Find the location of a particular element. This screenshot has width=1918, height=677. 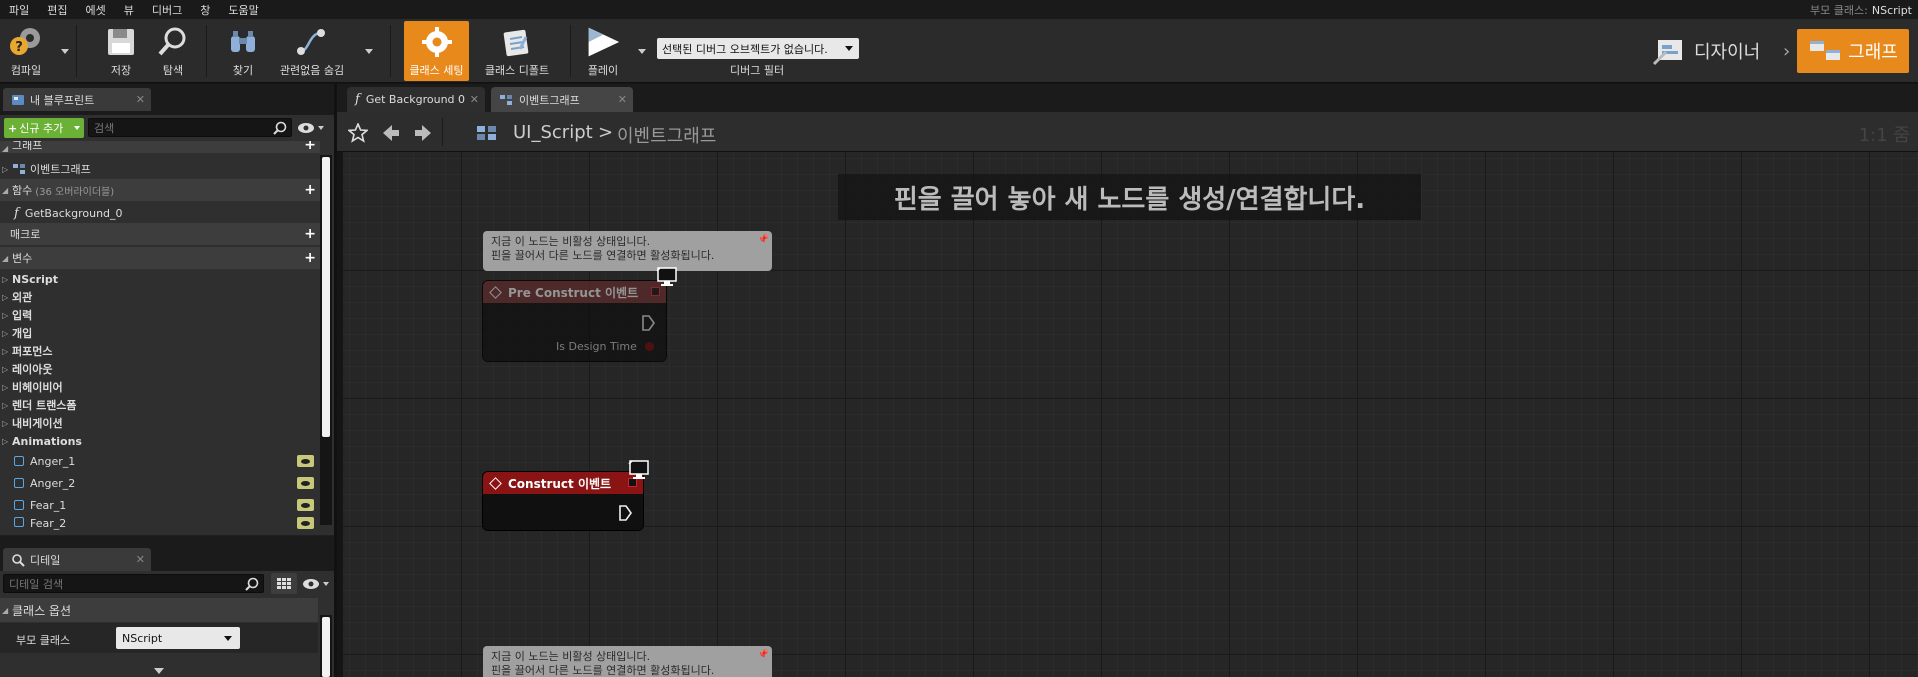

add-new-button: + 신규 추가 is located at coordinates (44, 128).